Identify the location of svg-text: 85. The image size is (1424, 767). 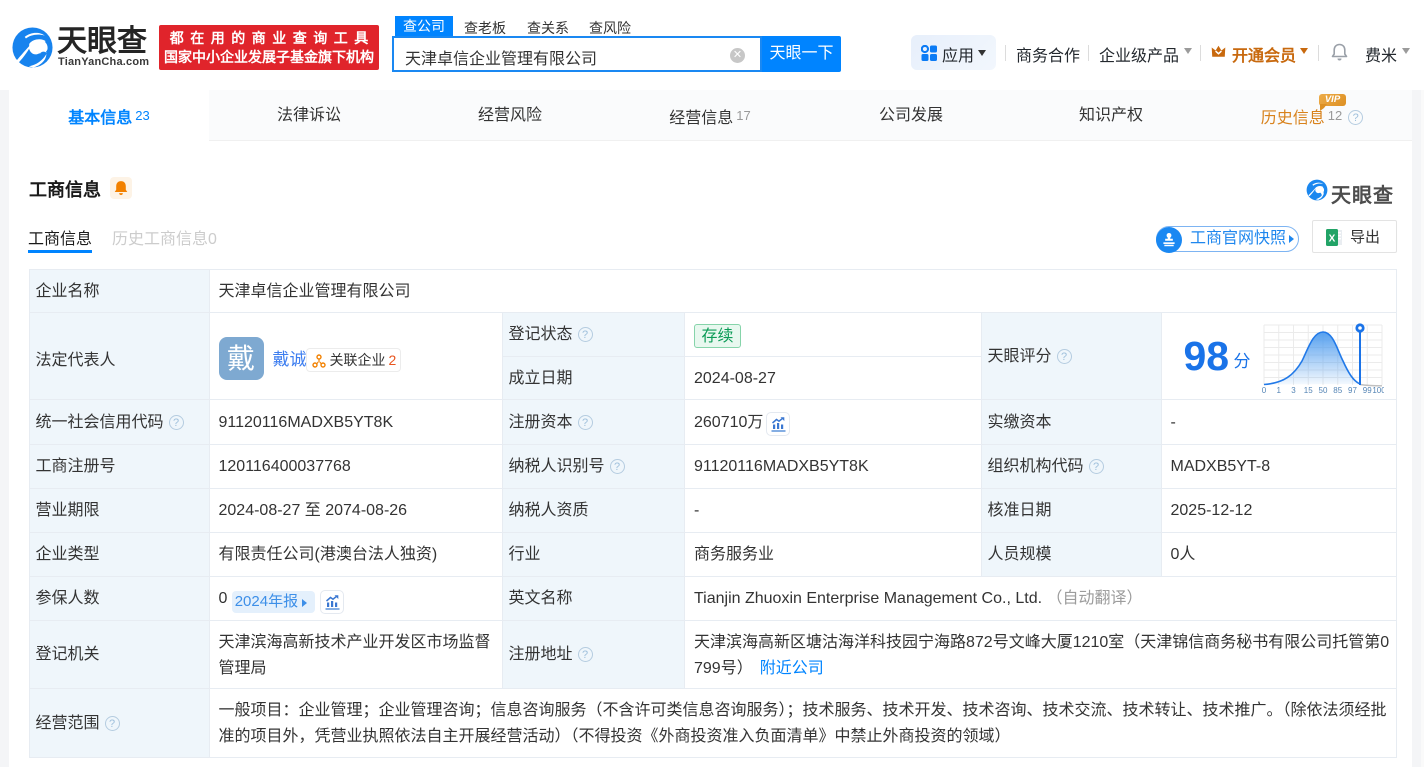
(1337, 390).